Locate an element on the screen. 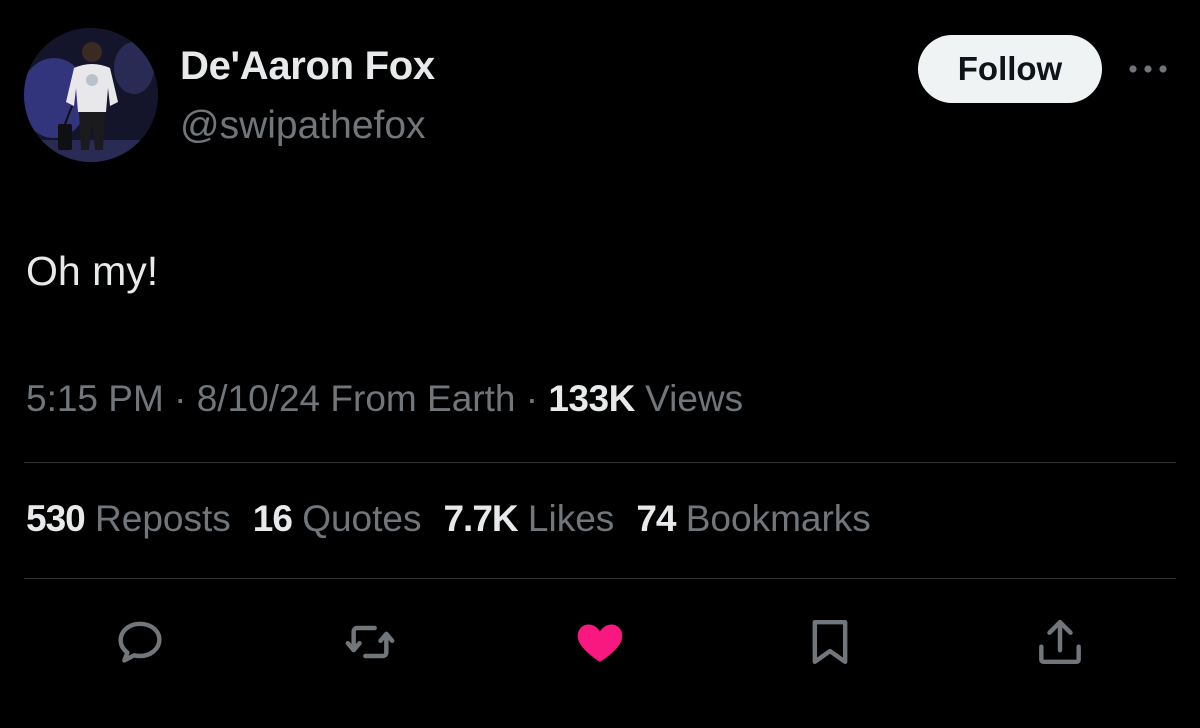  views-stat: 133K Views is located at coordinates (645, 398).